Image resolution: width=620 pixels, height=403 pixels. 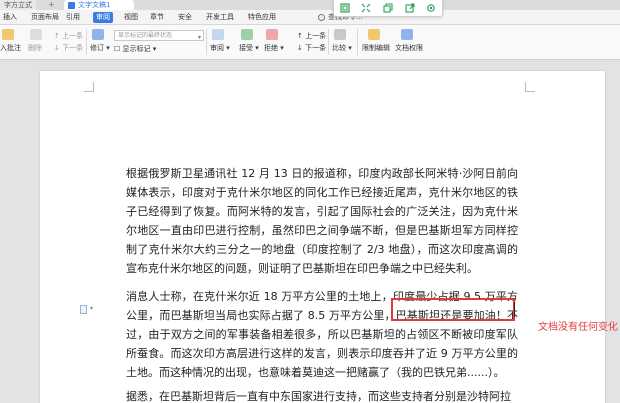 I want to click on menu-page-layout: 页面布局, so click(x=45, y=17).